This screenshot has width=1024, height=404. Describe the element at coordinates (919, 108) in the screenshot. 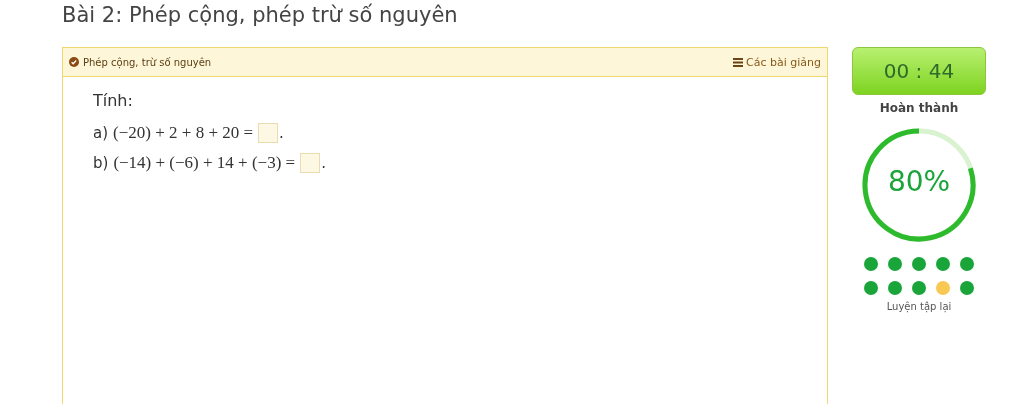

I see `finish-label: Hoàn thành` at that location.